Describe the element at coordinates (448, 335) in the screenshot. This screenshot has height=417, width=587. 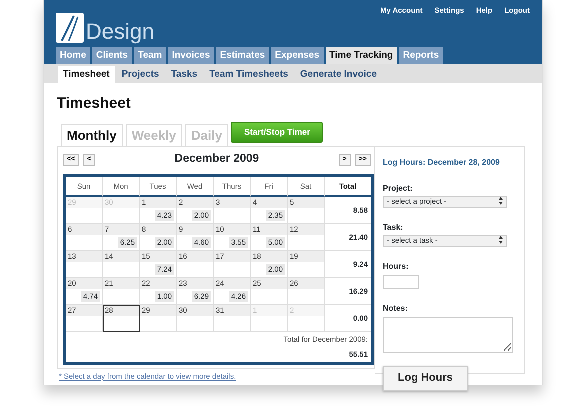
I see `notes-field` at that location.